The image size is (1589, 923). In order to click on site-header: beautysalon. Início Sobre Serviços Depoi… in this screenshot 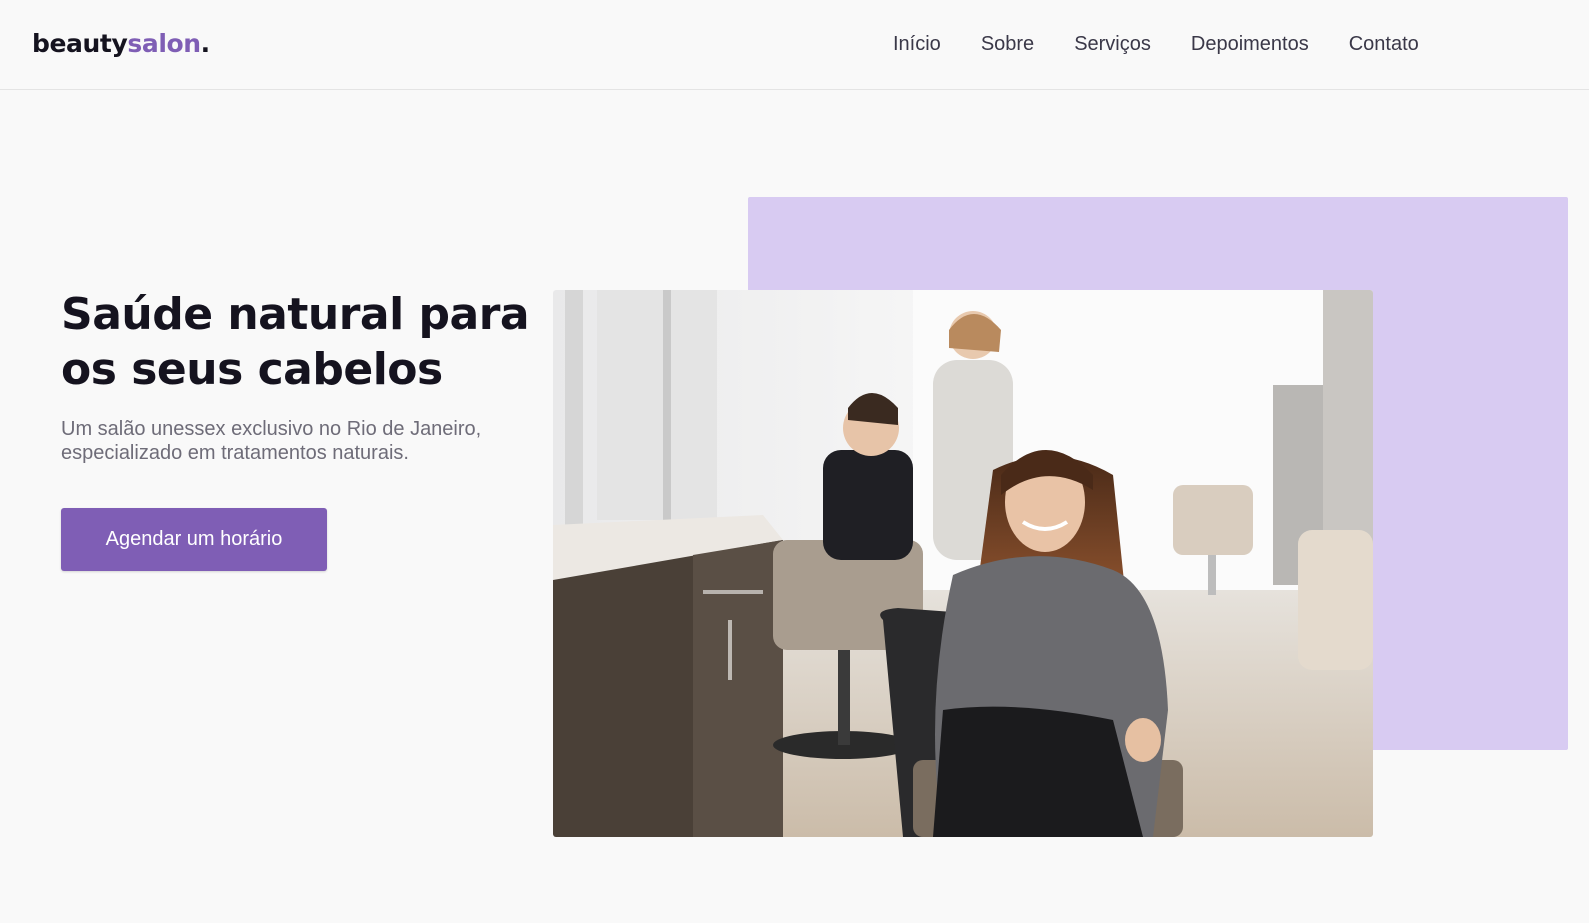, I will do `click(794, 45)`.